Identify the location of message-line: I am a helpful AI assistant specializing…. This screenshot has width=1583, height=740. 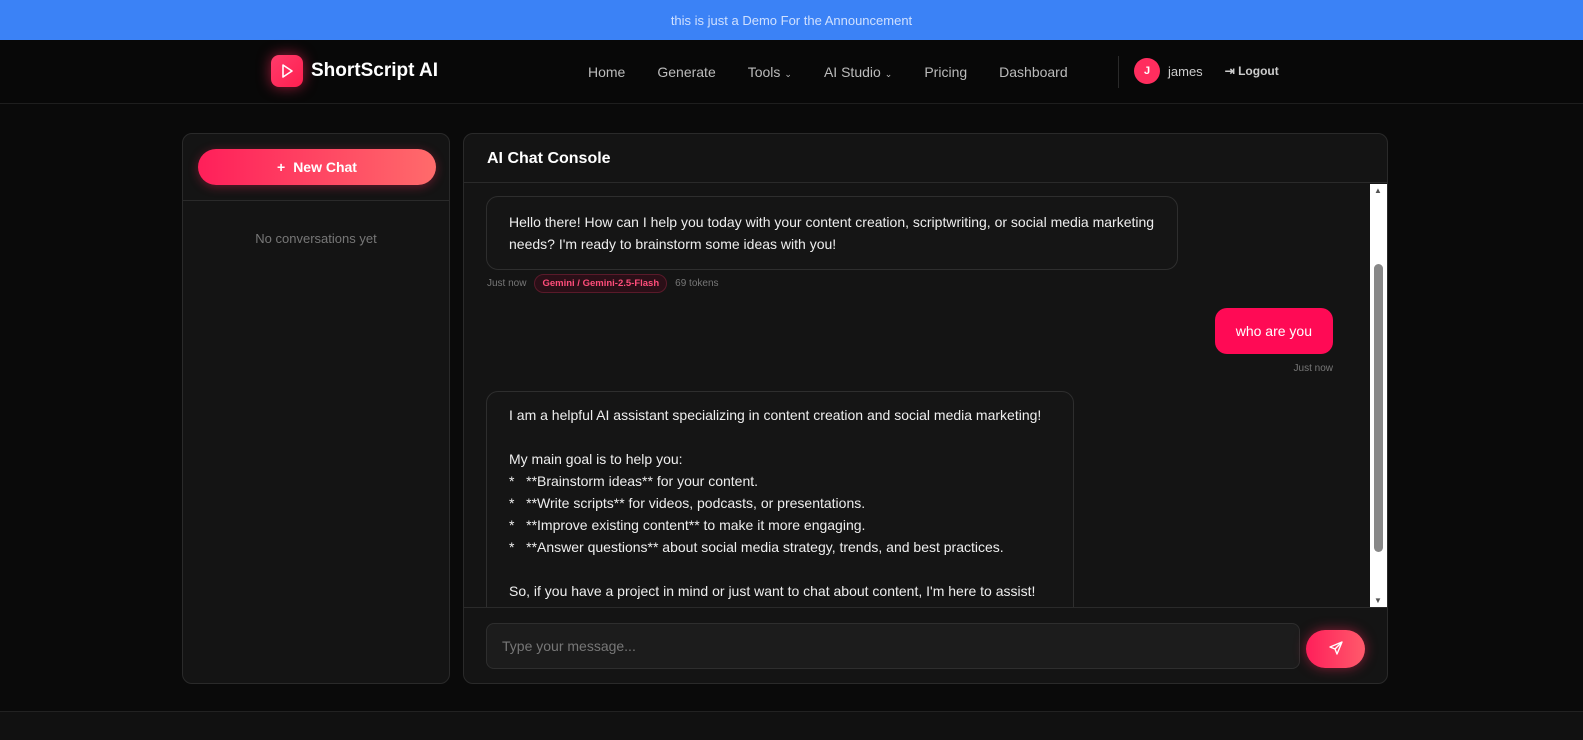
(775, 415).